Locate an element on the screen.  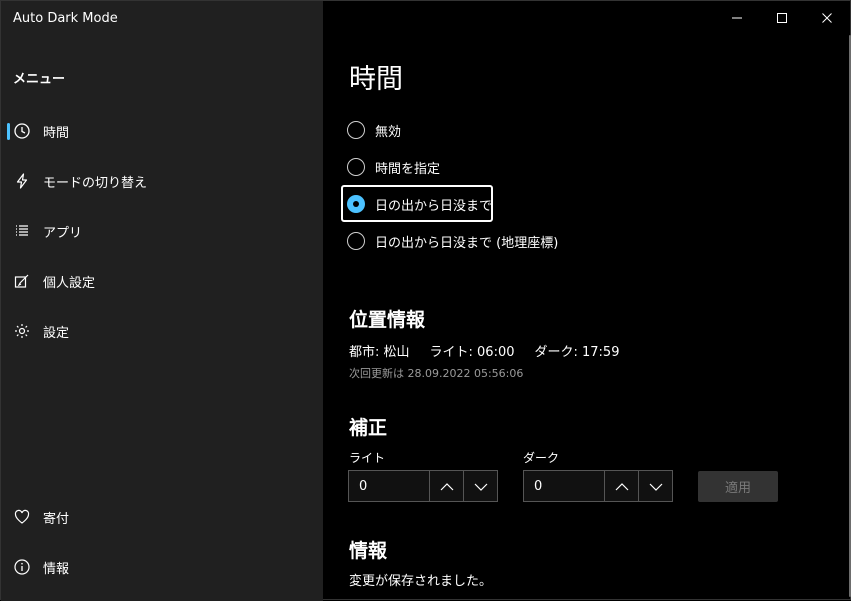
radio-custom-time: 時間を指定 is located at coordinates (393, 167).